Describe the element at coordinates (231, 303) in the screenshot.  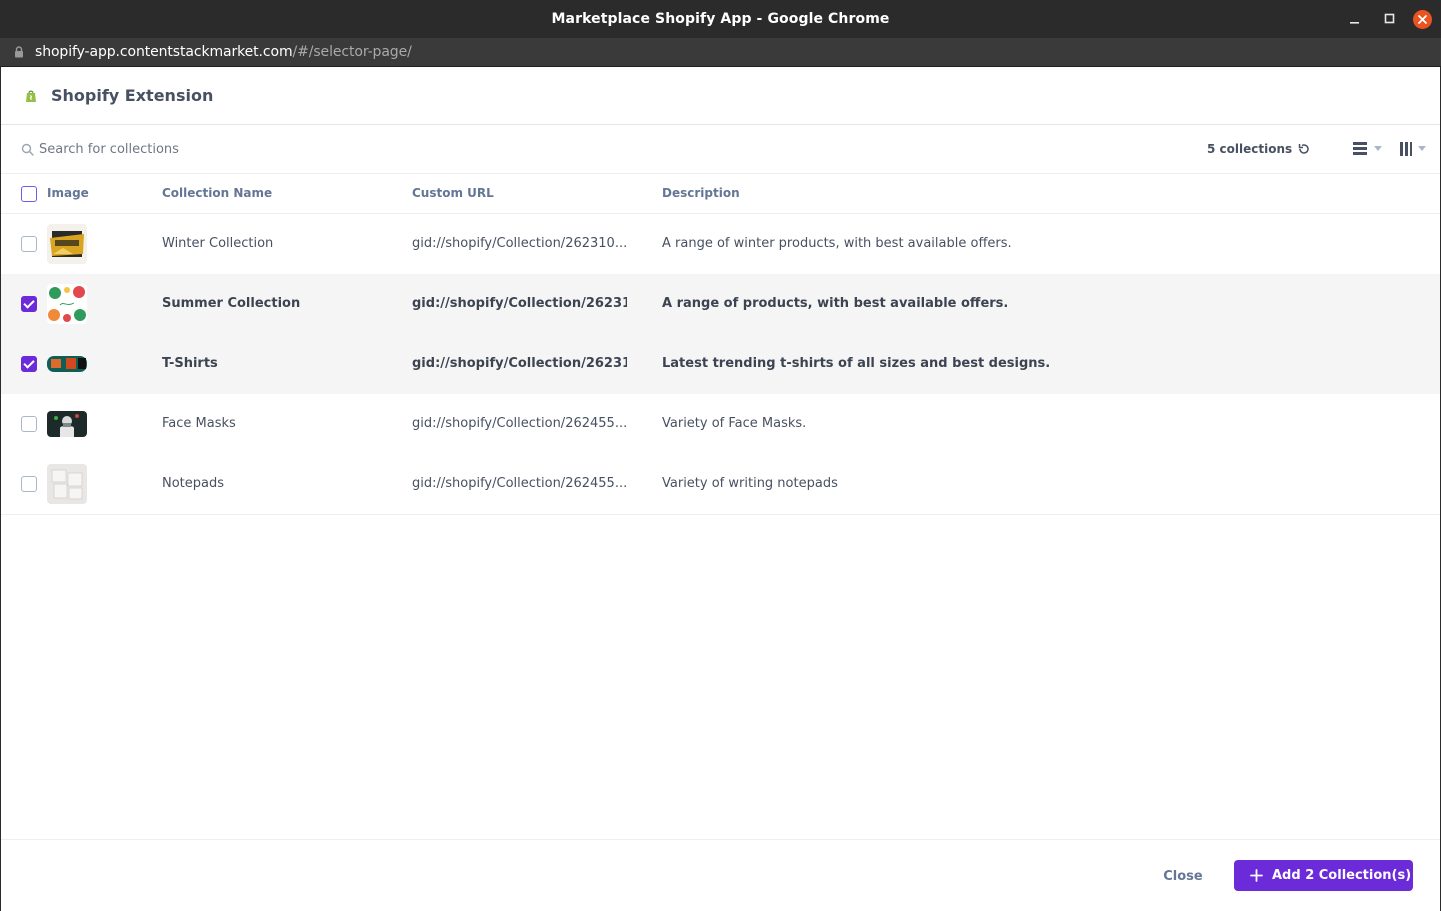
I see `collection-name: Summer Collection` at that location.